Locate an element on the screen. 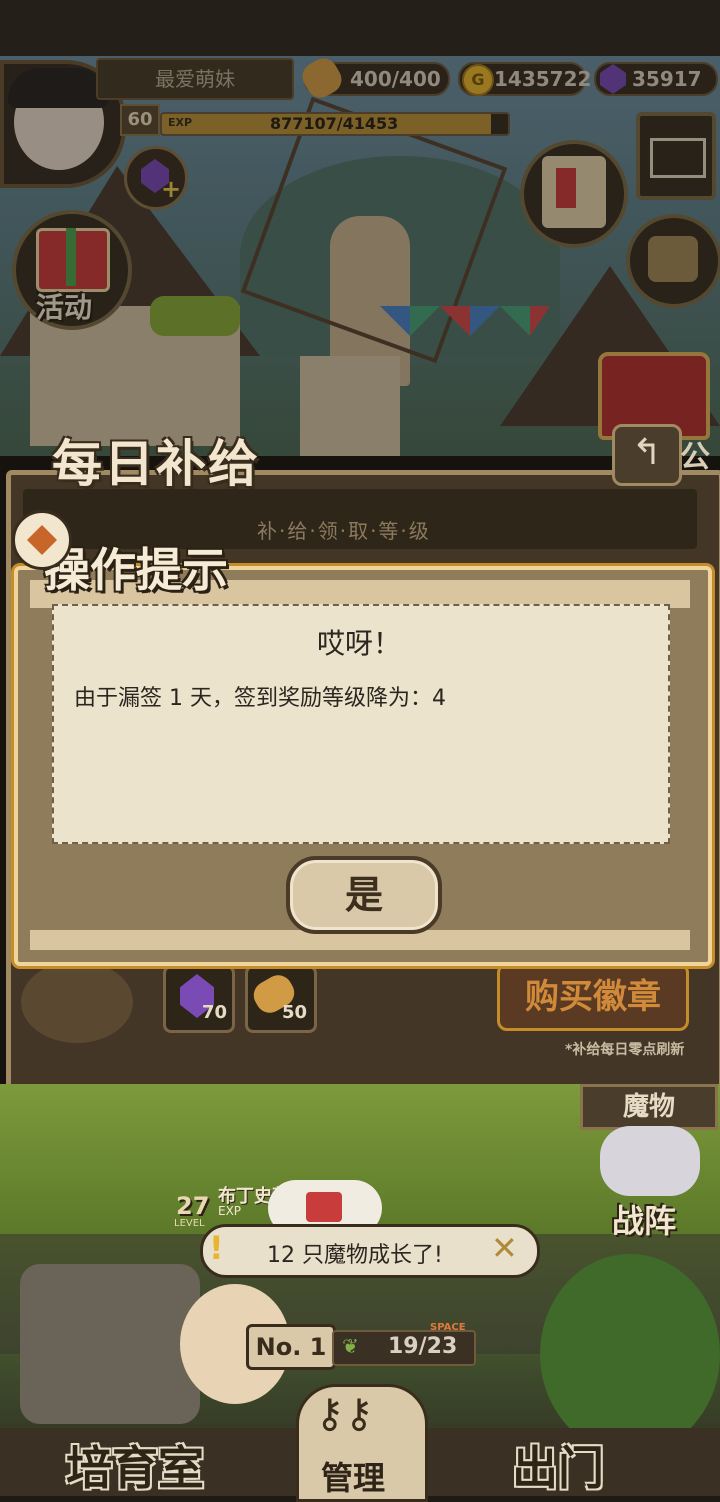  supply-level-label: 补·给·领·取·等·级 is located at coordinates (344, 531).